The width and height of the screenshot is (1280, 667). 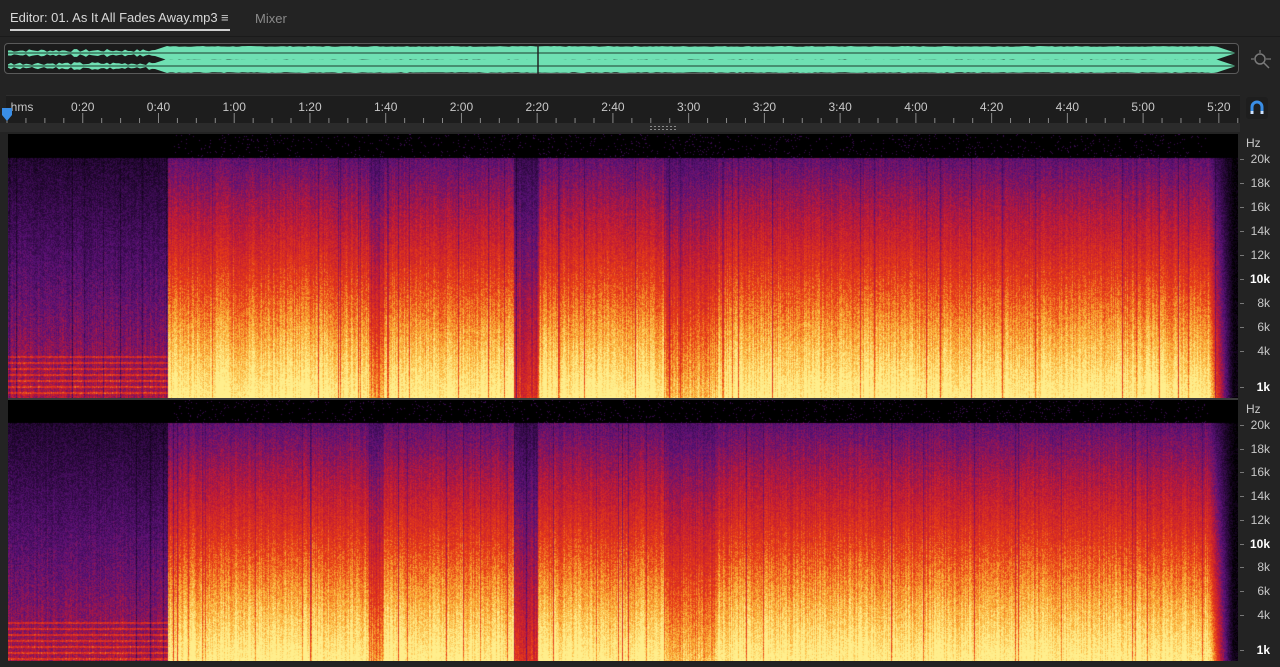 What do you see at coordinates (7, 115) in the screenshot?
I see `playhead-marker` at bounding box center [7, 115].